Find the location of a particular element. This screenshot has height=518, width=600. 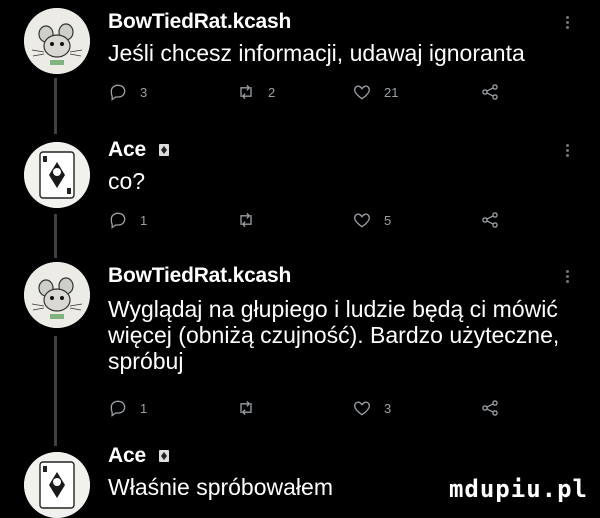

like-count: 3 is located at coordinates (388, 408).